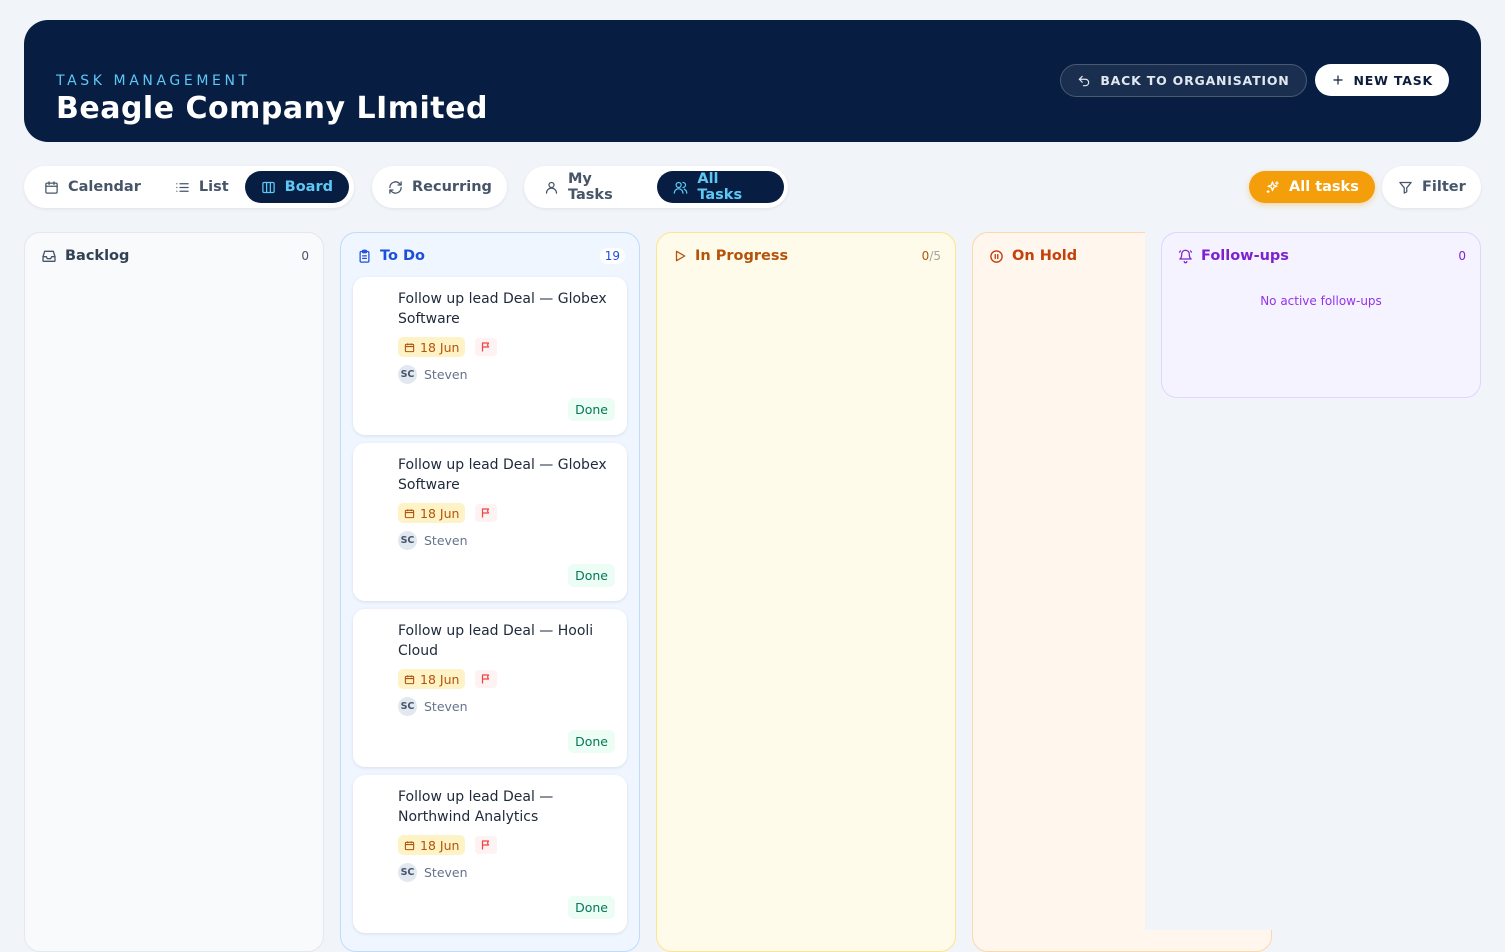 This screenshot has height=952, width=1505. Describe the element at coordinates (551, 187) in the screenshot. I see `user-icon` at that location.